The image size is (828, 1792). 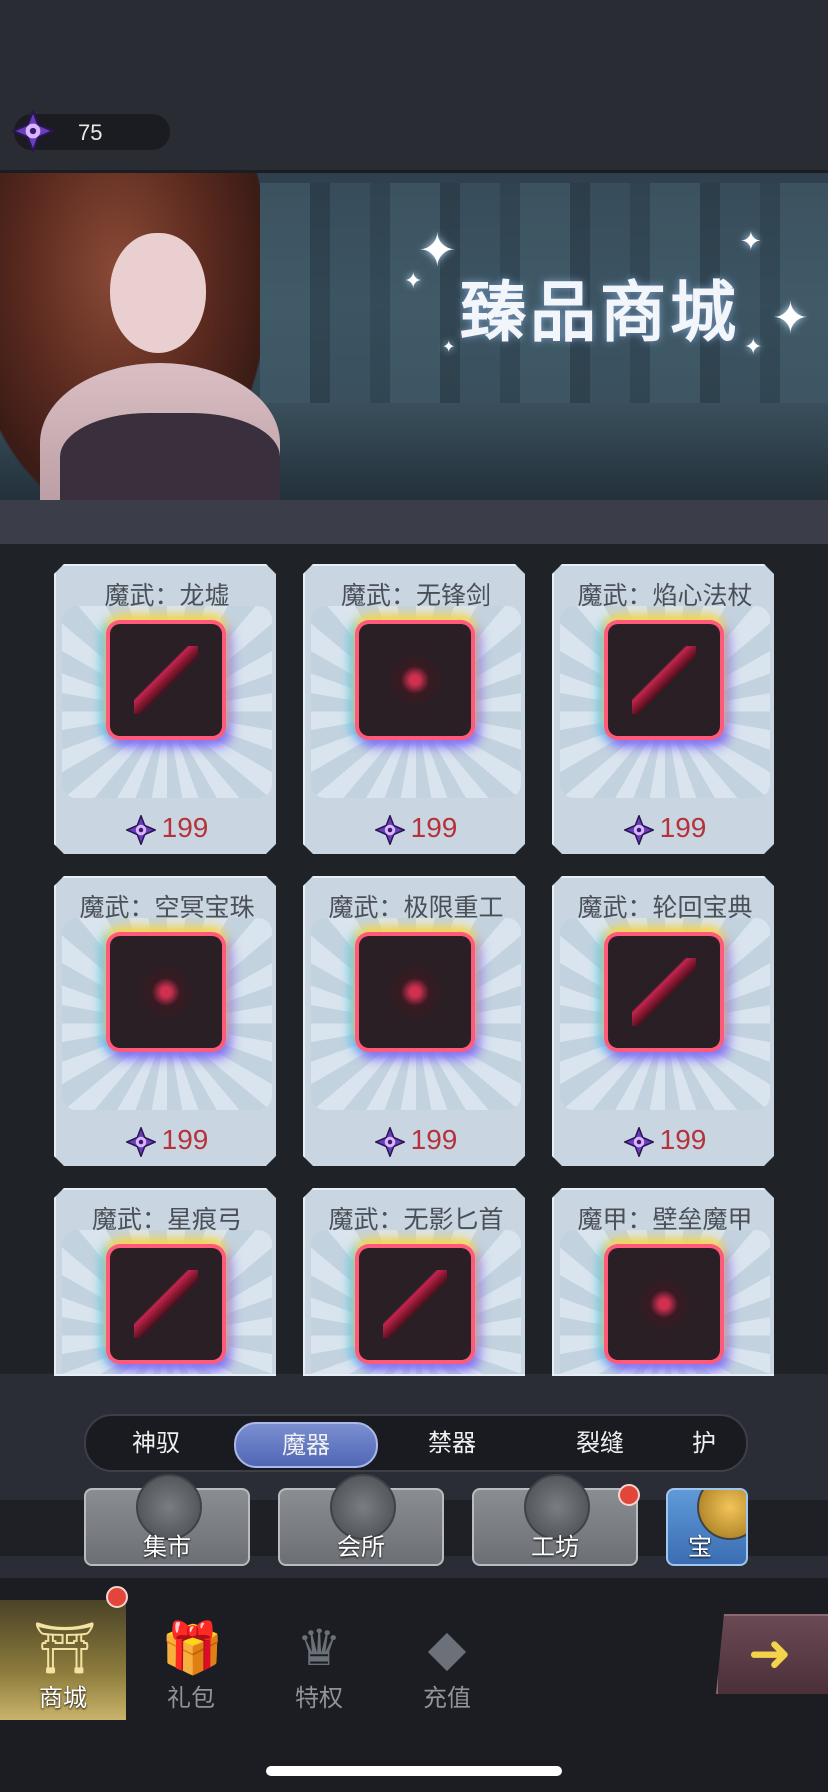 What do you see at coordinates (361, 1520) in the screenshot?
I see `club-button: 会所` at bounding box center [361, 1520].